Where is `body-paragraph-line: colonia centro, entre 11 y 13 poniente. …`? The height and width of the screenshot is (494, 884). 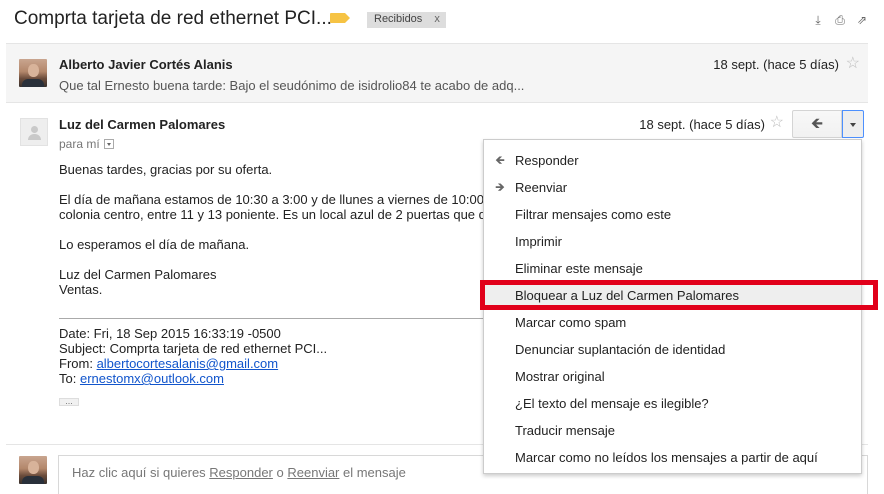
body-paragraph-line: colonia centro, entre 11 y 13 poniente. … is located at coordinates (272, 214).